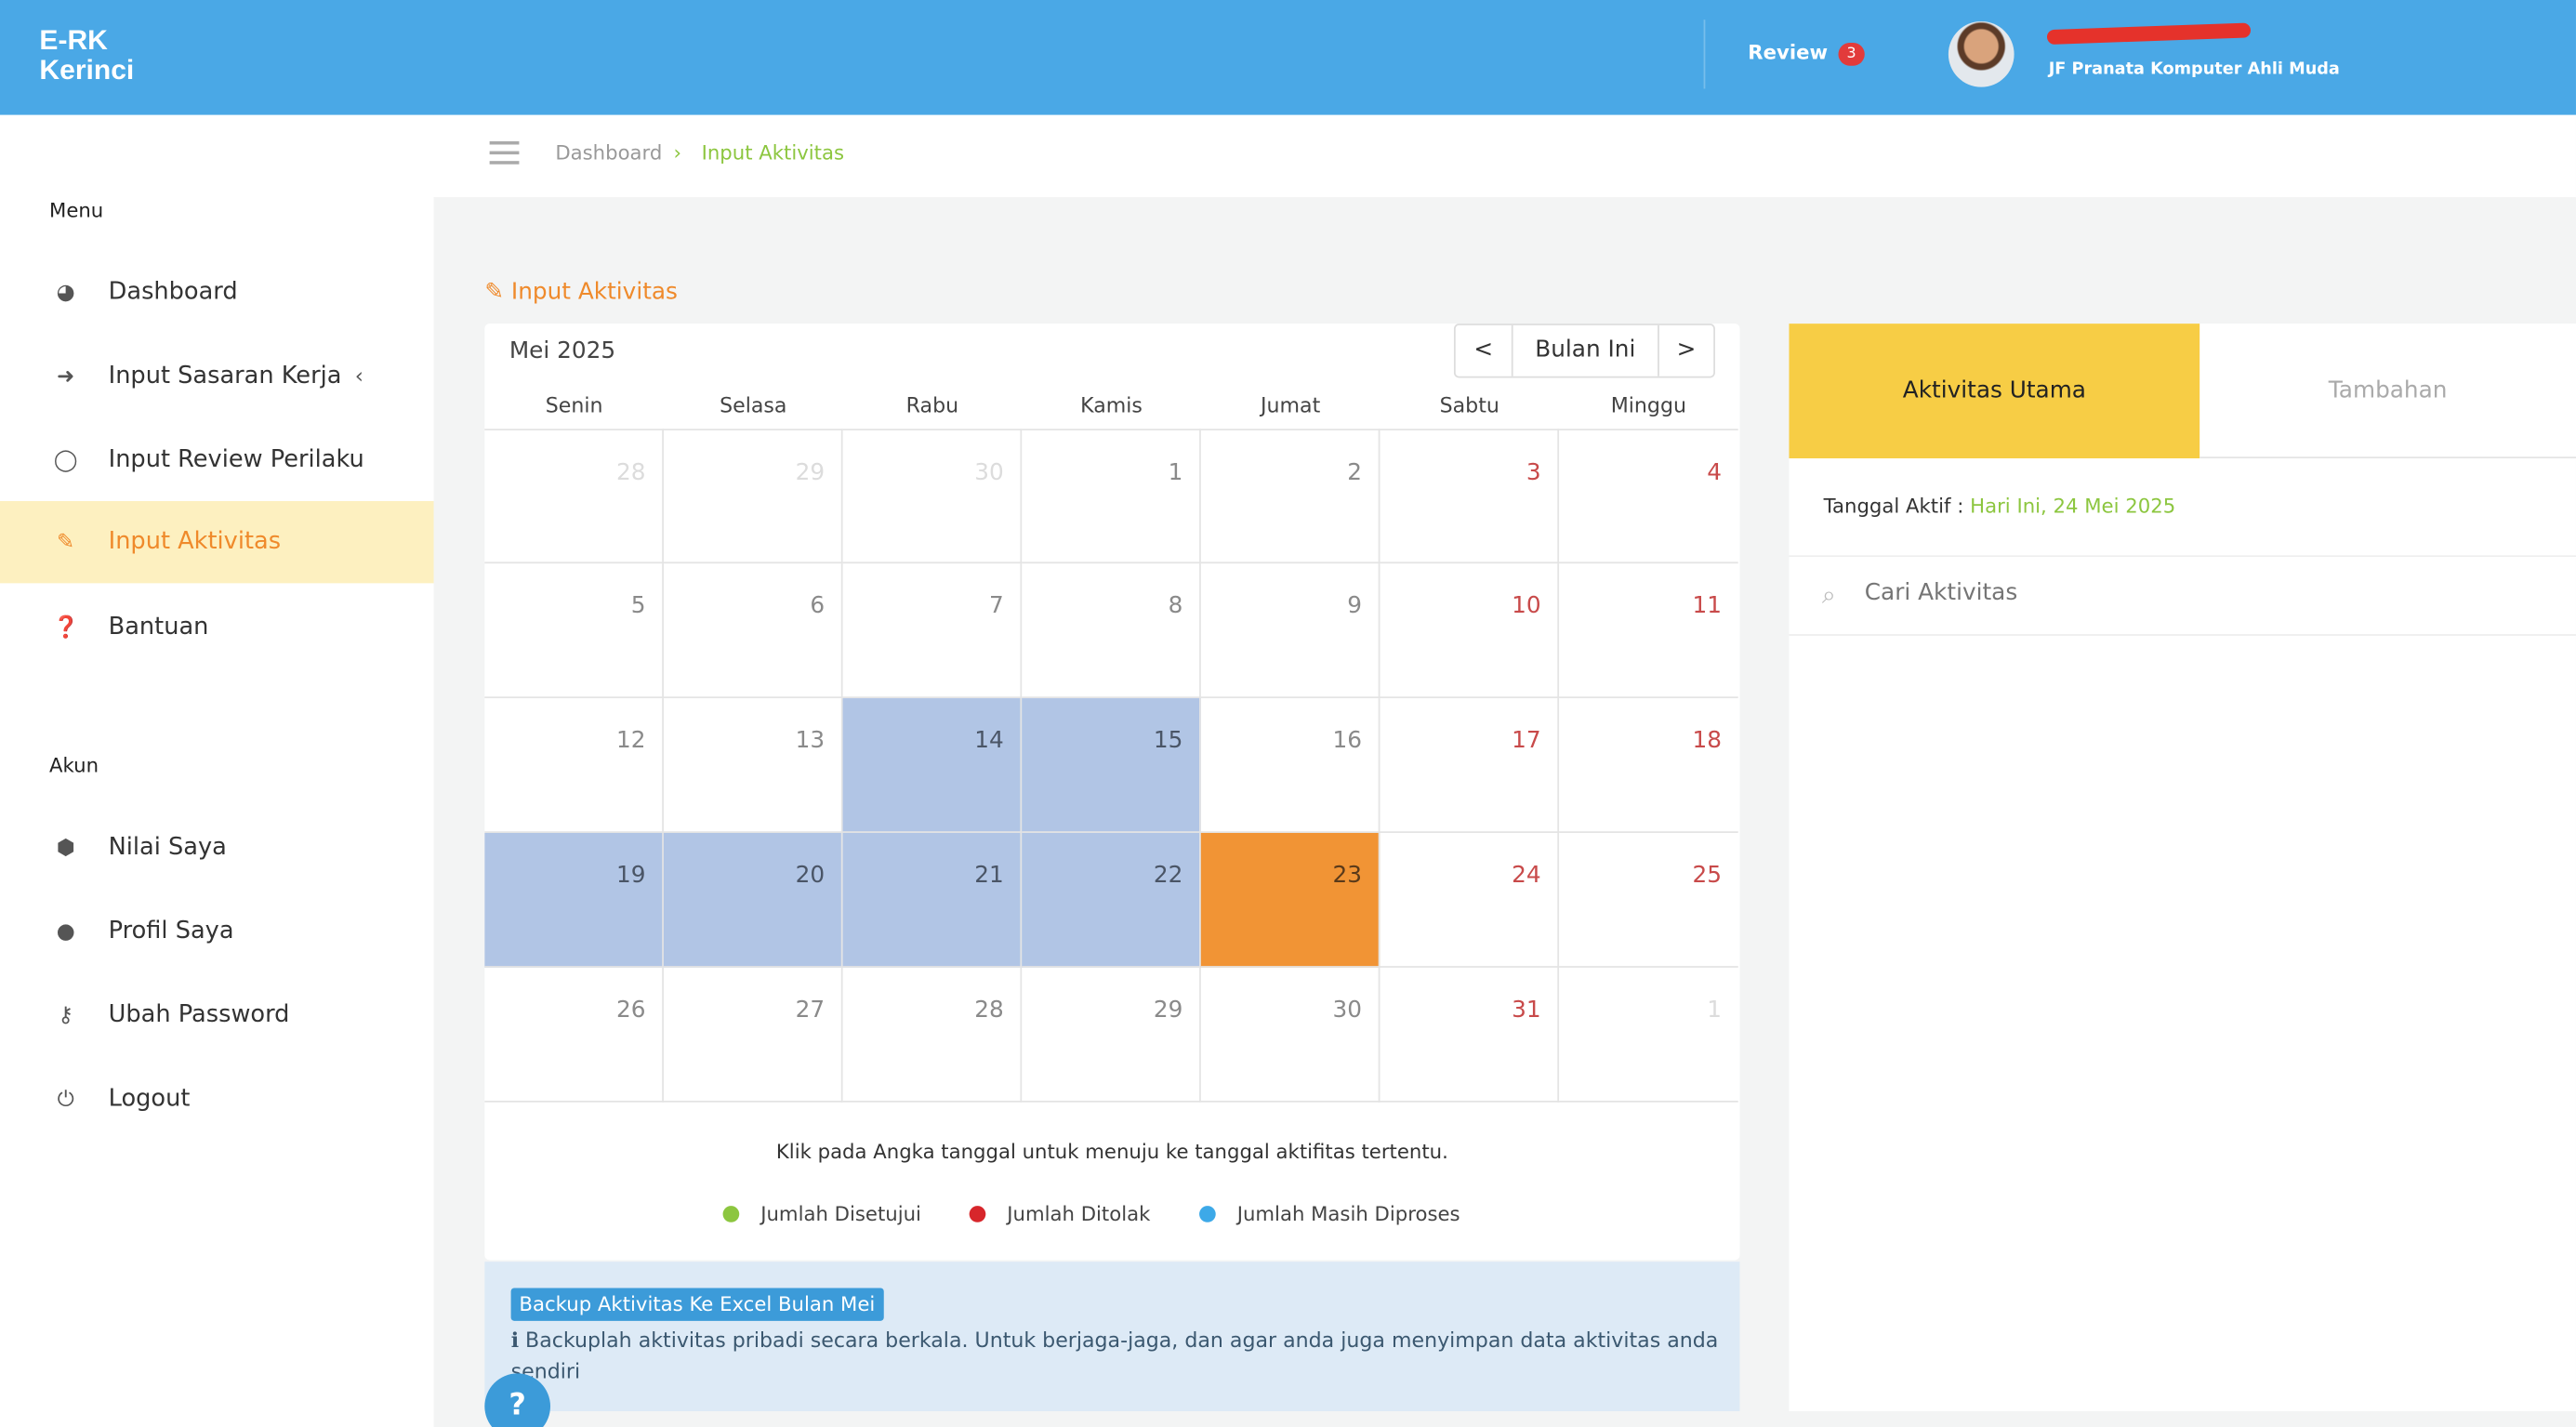 This screenshot has height=1427, width=2576. I want to click on chevron-right-icon: ›, so click(677, 152).